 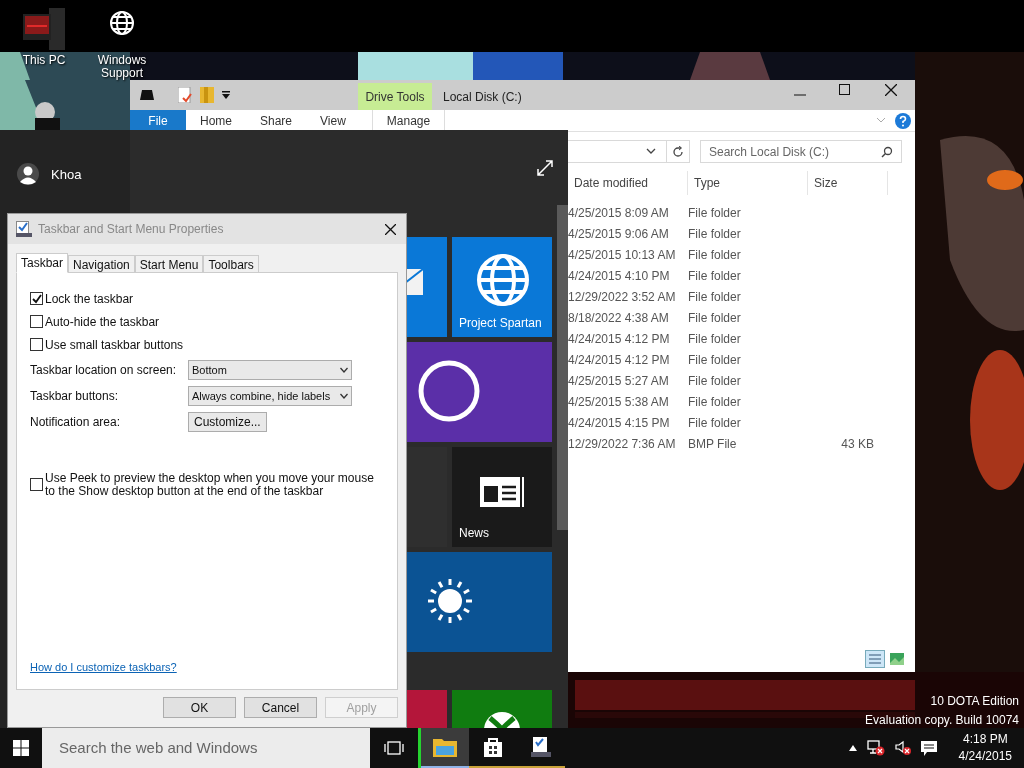 What do you see at coordinates (24, 229) in the screenshot?
I see `checkbox-app-icon` at bounding box center [24, 229].